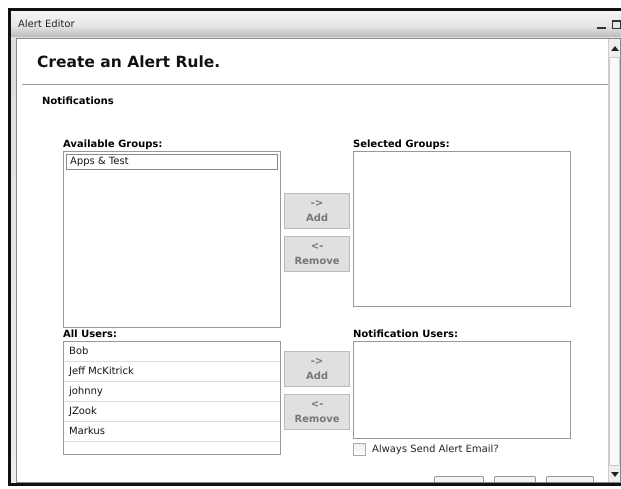  I want to click on list-box: Apps & Test, so click(172, 239).